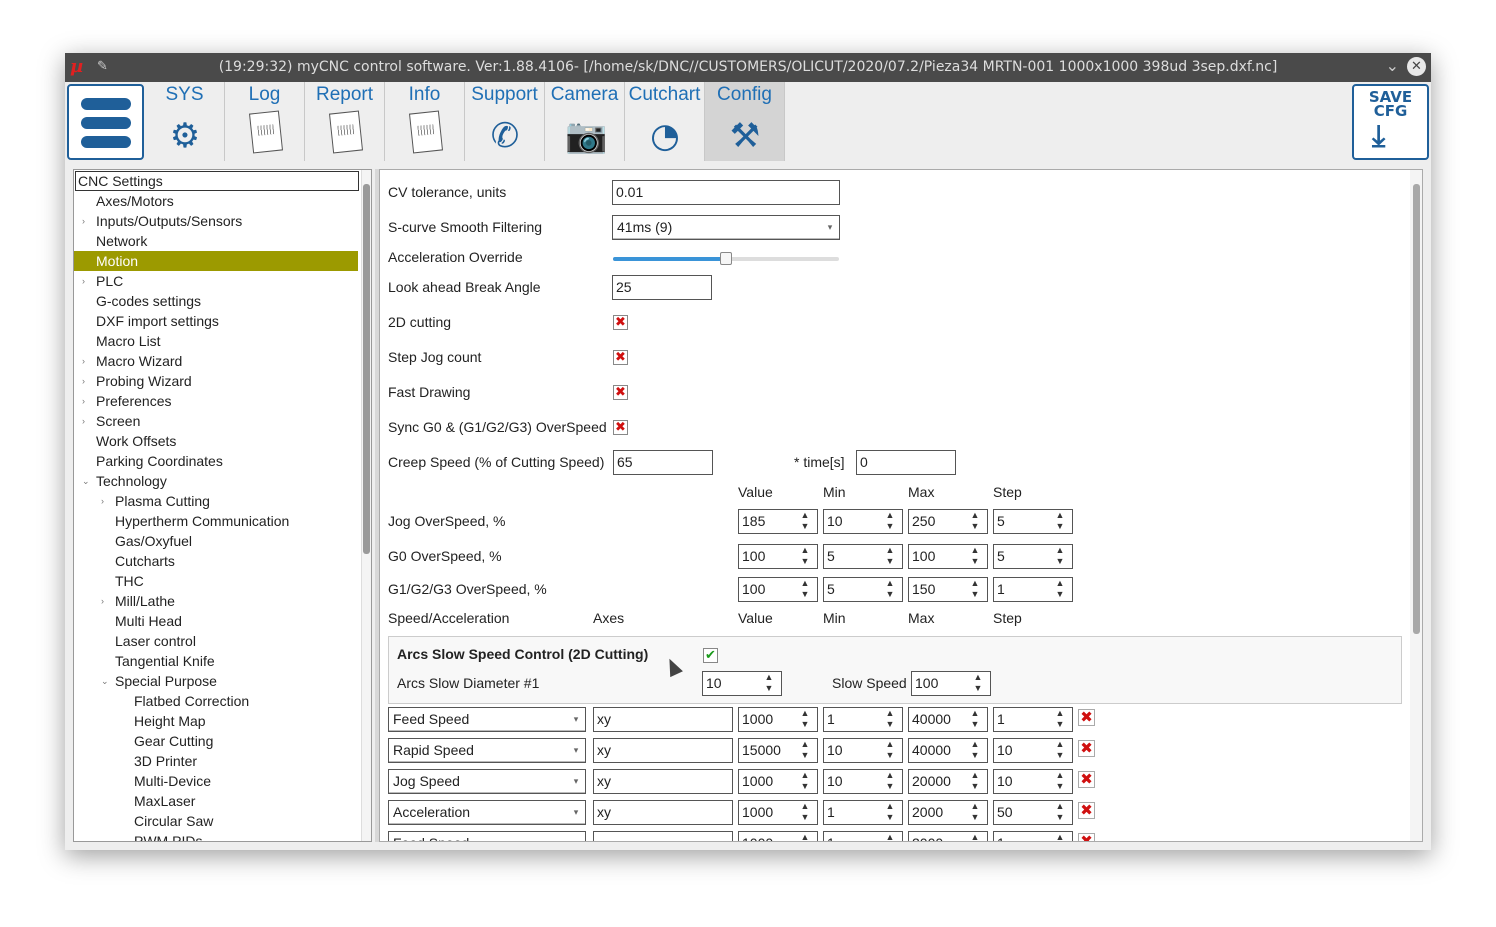 The width and height of the screenshot is (1496, 927). What do you see at coordinates (1033, 589) in the screenshot?
I see `overspeed-step: 1 ▲ ▼` at bounding box center [1033, 589].